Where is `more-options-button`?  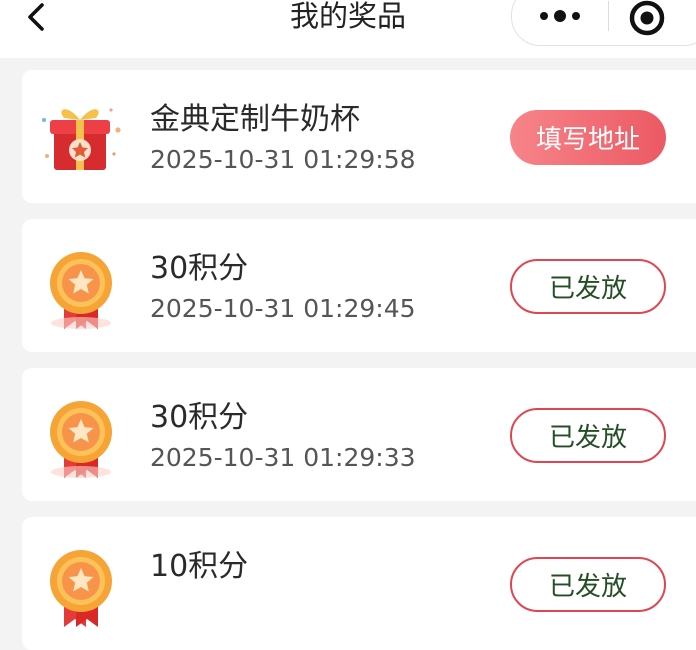 more-options-button is located at coordinates (560, 22).